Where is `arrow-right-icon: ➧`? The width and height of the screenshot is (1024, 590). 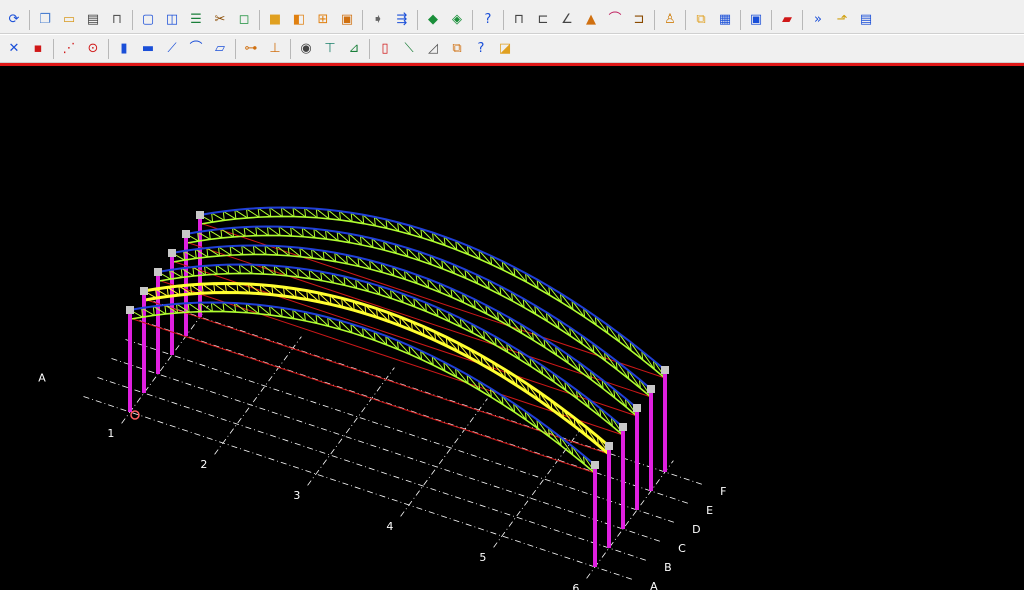
arrow-right-icon: ➧ is located at coordinates (378, 19).